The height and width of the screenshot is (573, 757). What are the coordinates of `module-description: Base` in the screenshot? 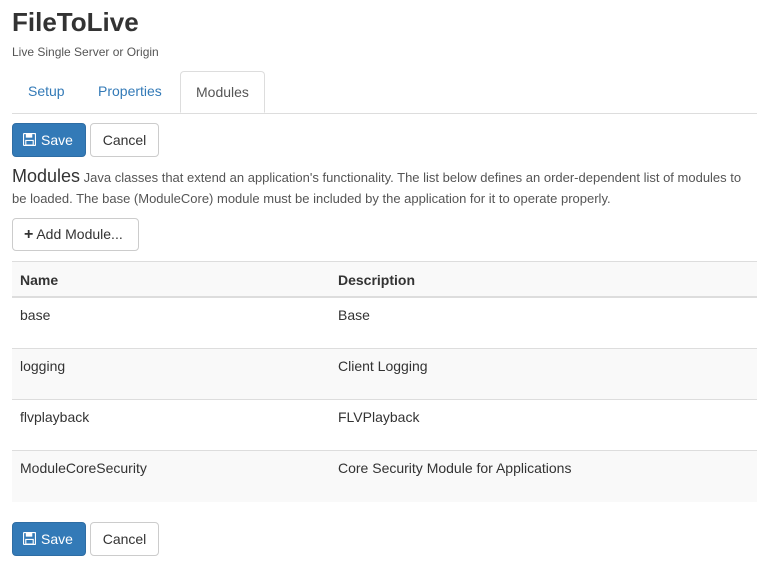 It's located at (354, 315).